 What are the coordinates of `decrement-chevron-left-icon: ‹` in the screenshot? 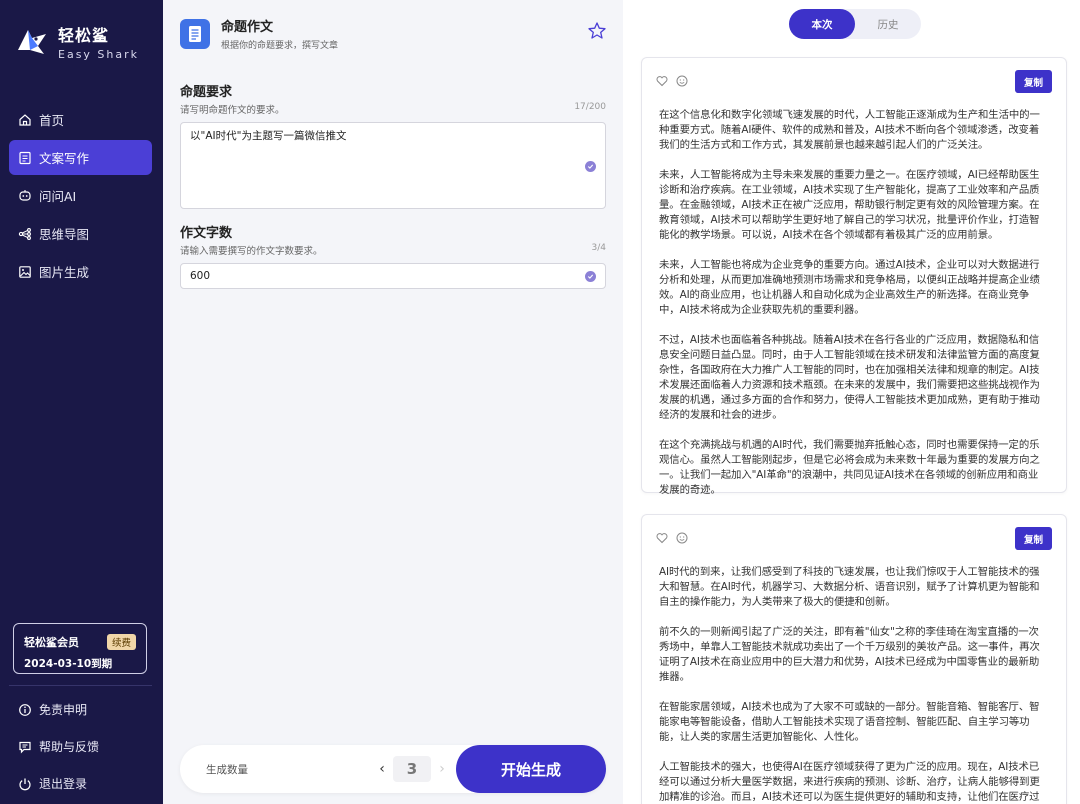 It's located at (382, 769).